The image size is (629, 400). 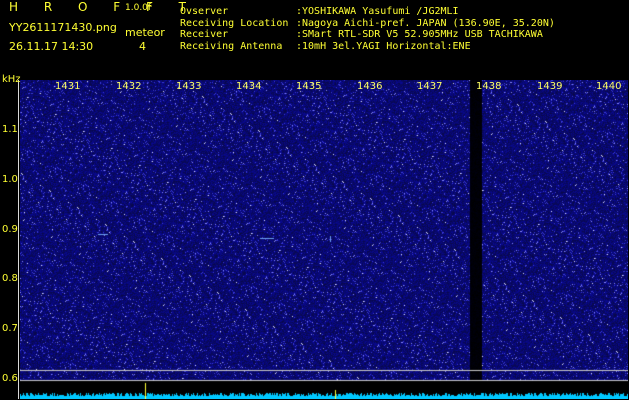 I want to click on x-tick-label: 1438, so click(x=489, y=86).